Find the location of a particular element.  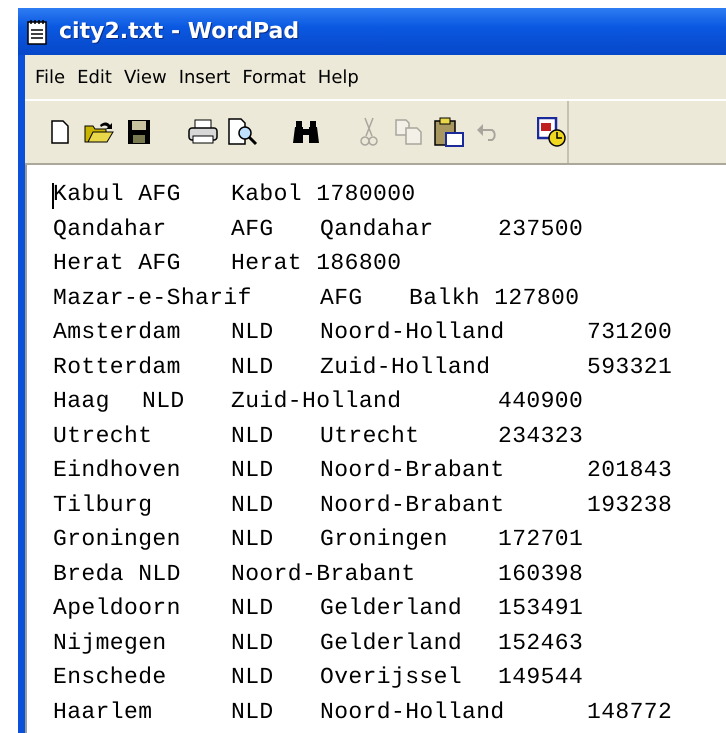

text-line: Mazar-e-Sharif AFG Balkh 127800 is located at coordinates (316, 298).